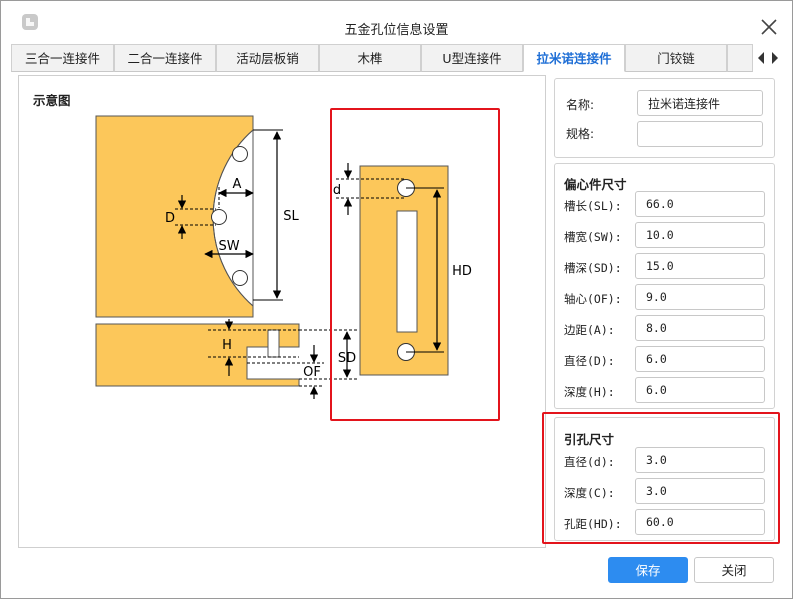 Image resolution: width=793 pixels, height=600 pixels. Describe the element at coordinates (595, 184) in the screenshot. I see `eccentric-title: 偏心件尺寸` at that location.